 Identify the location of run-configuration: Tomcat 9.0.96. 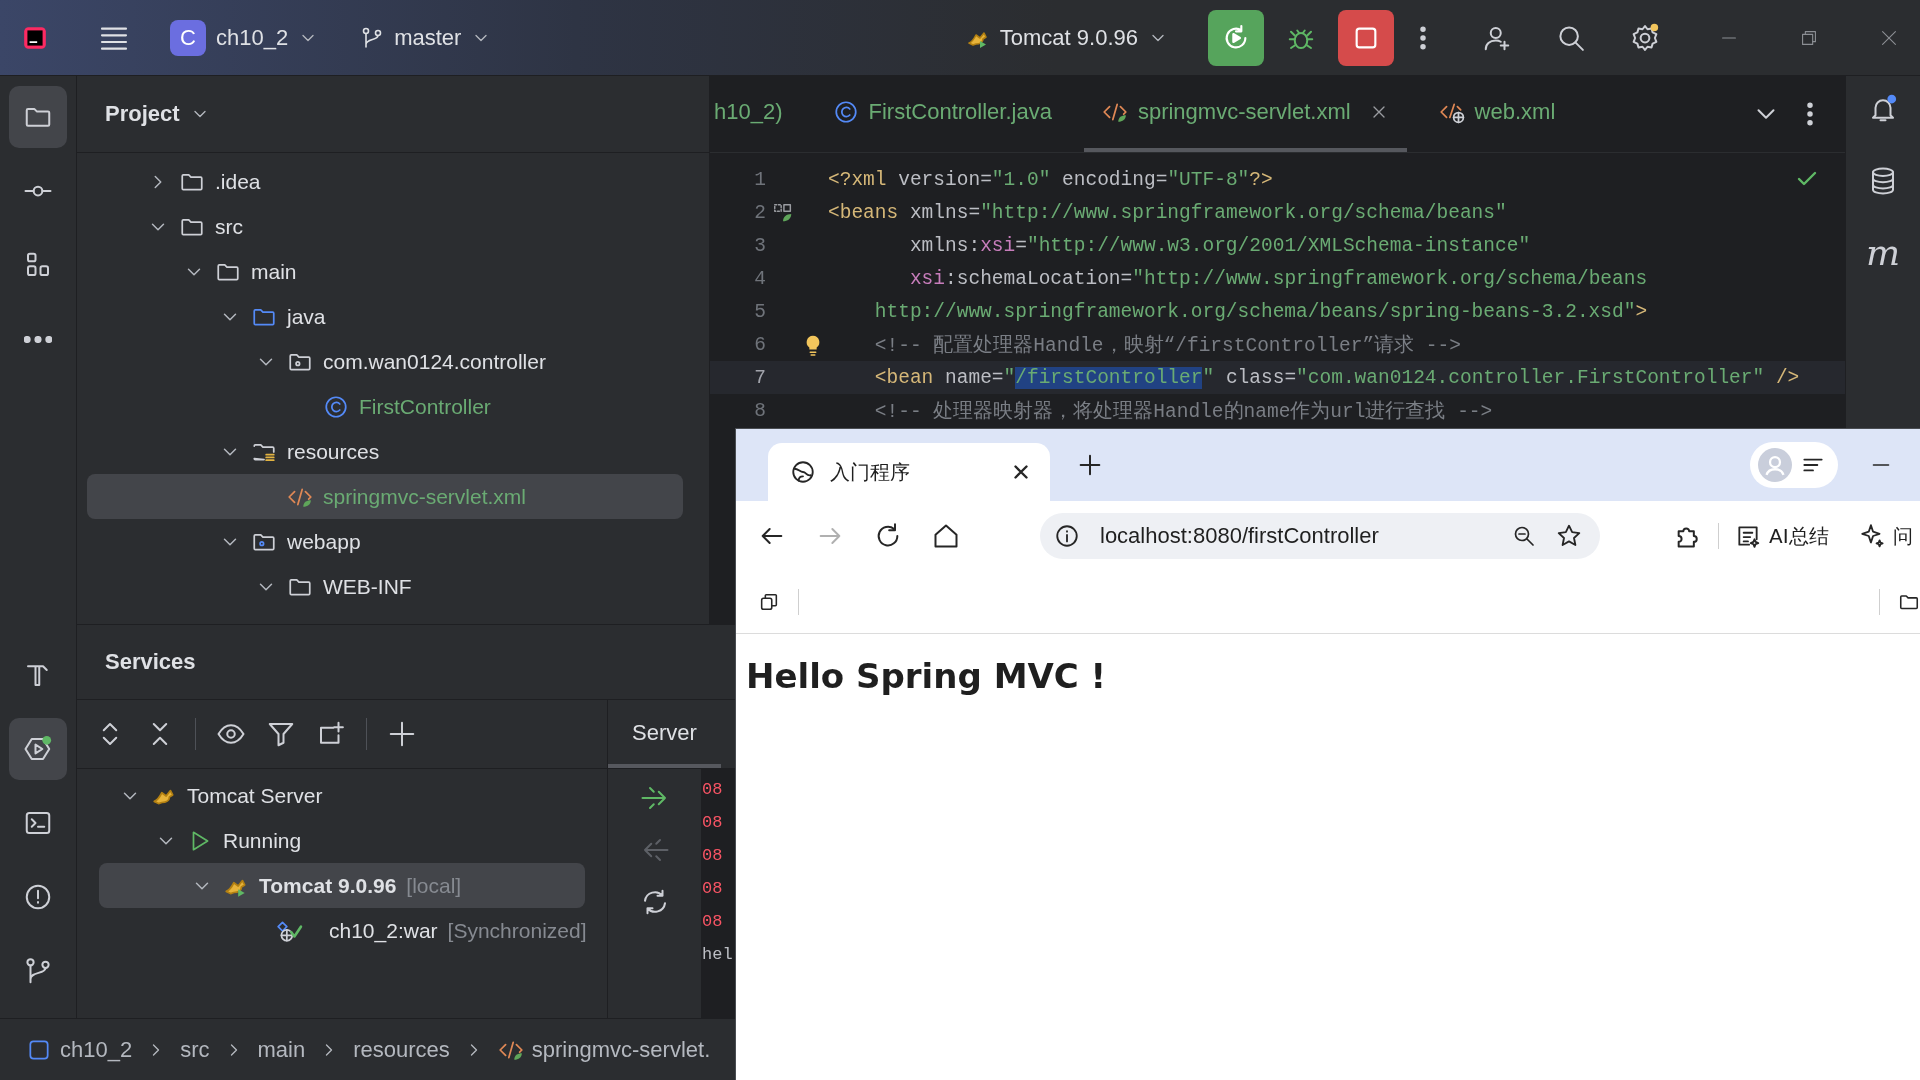
(1066, 37).